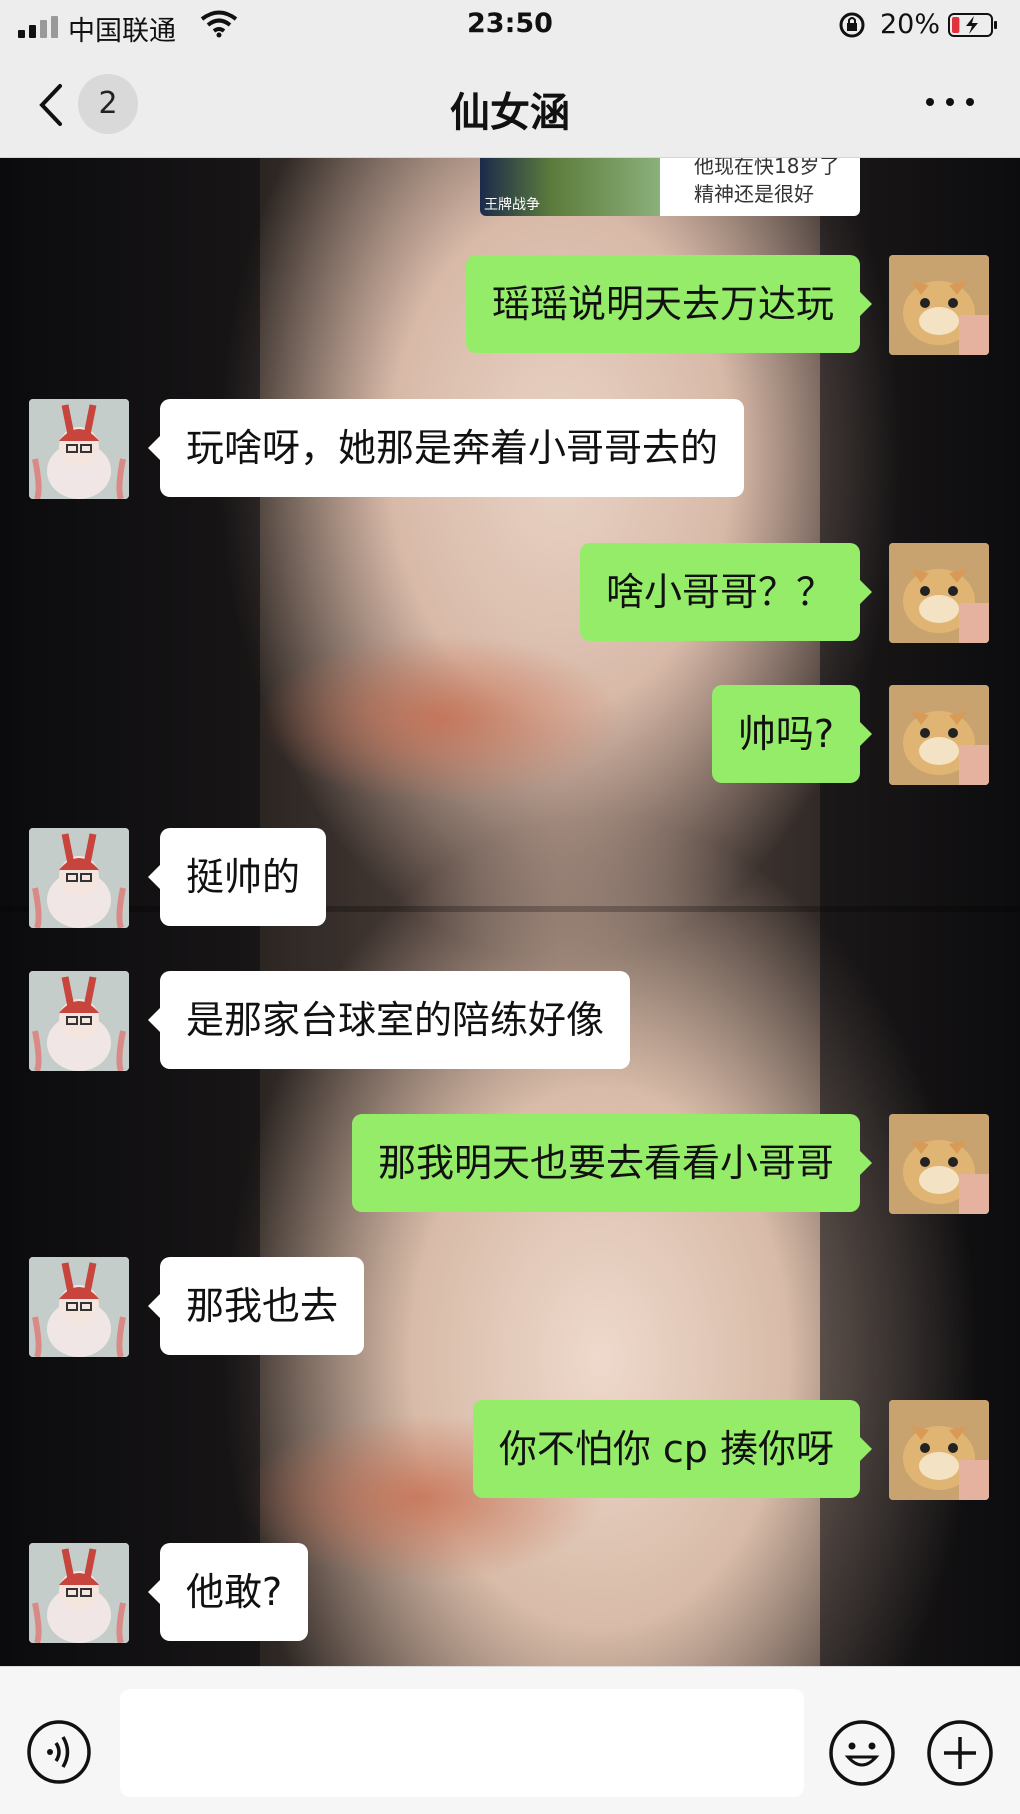 The image size is (1020, 1814). I want to click on contact-message-bubble: 玩啥呀，她那是奔着小哥哥去的, so click(446, 448).